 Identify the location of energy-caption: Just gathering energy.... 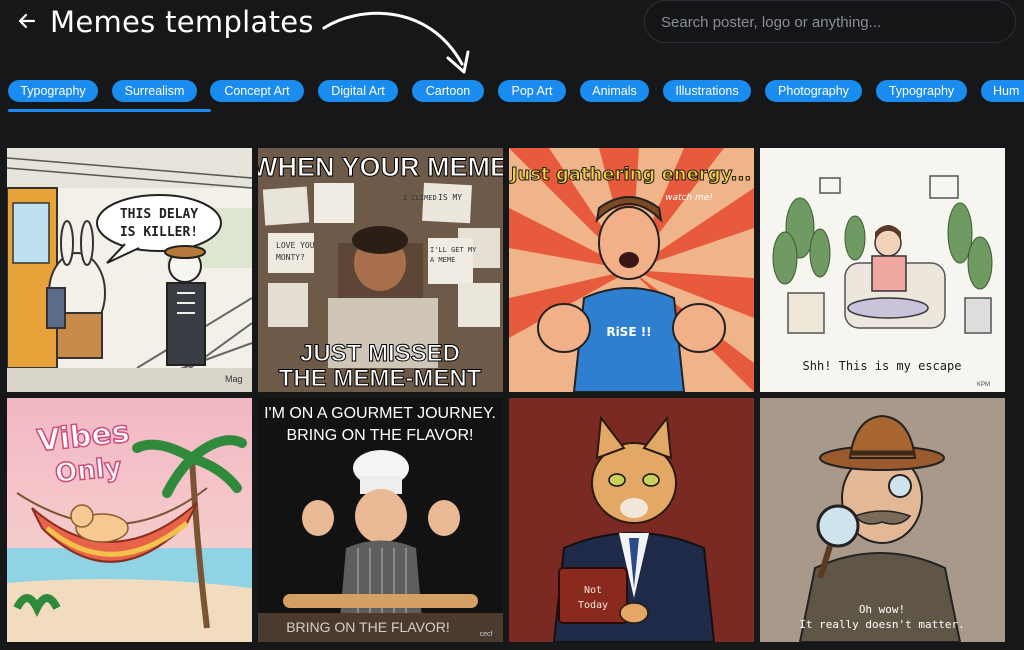
(630, 174).